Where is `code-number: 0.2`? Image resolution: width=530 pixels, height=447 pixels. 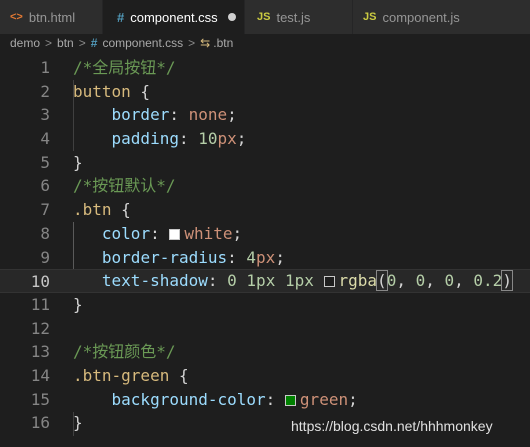 code-number: 0.2 is located at coordinates (488, 281).